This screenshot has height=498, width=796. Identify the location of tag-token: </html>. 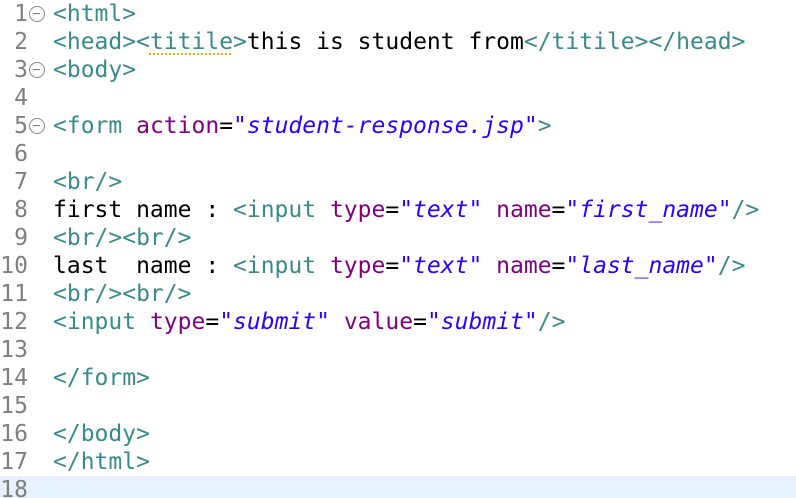
(101, 462).